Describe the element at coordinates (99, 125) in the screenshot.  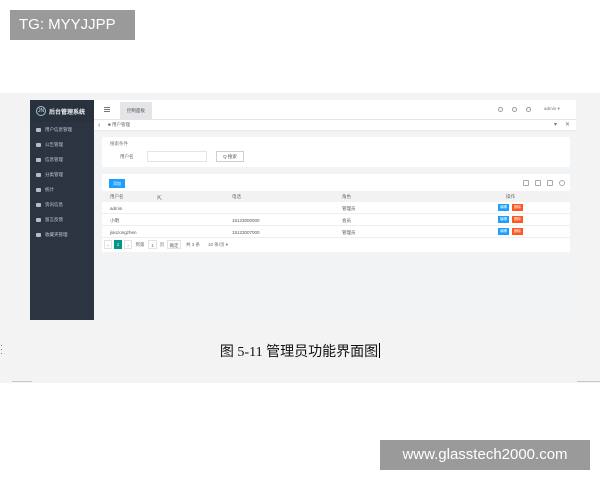
I see `back-icon: ‹` at that location.